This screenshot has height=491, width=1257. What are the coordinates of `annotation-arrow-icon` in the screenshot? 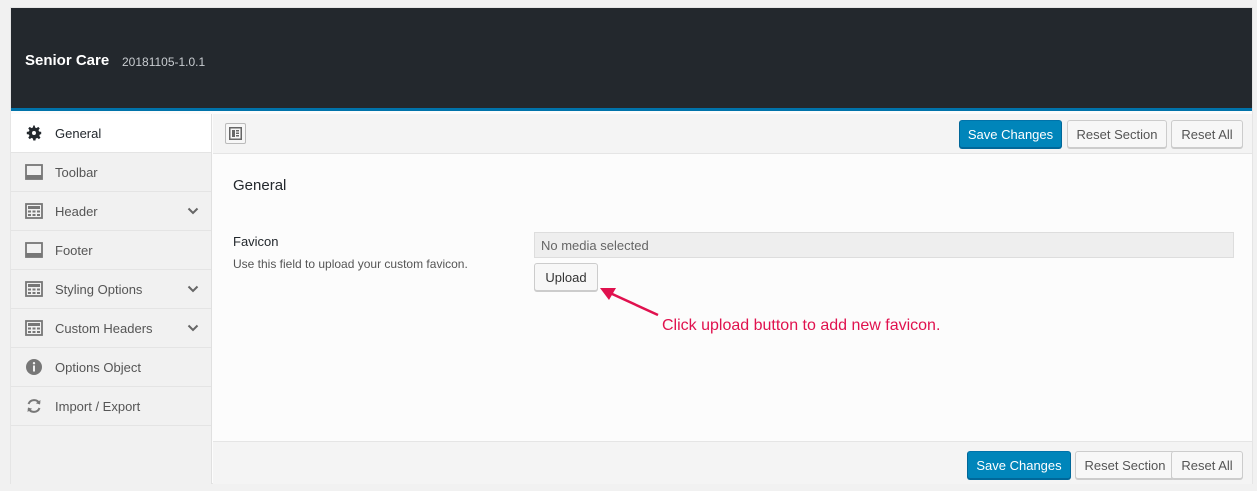 It's located at (629, 302).